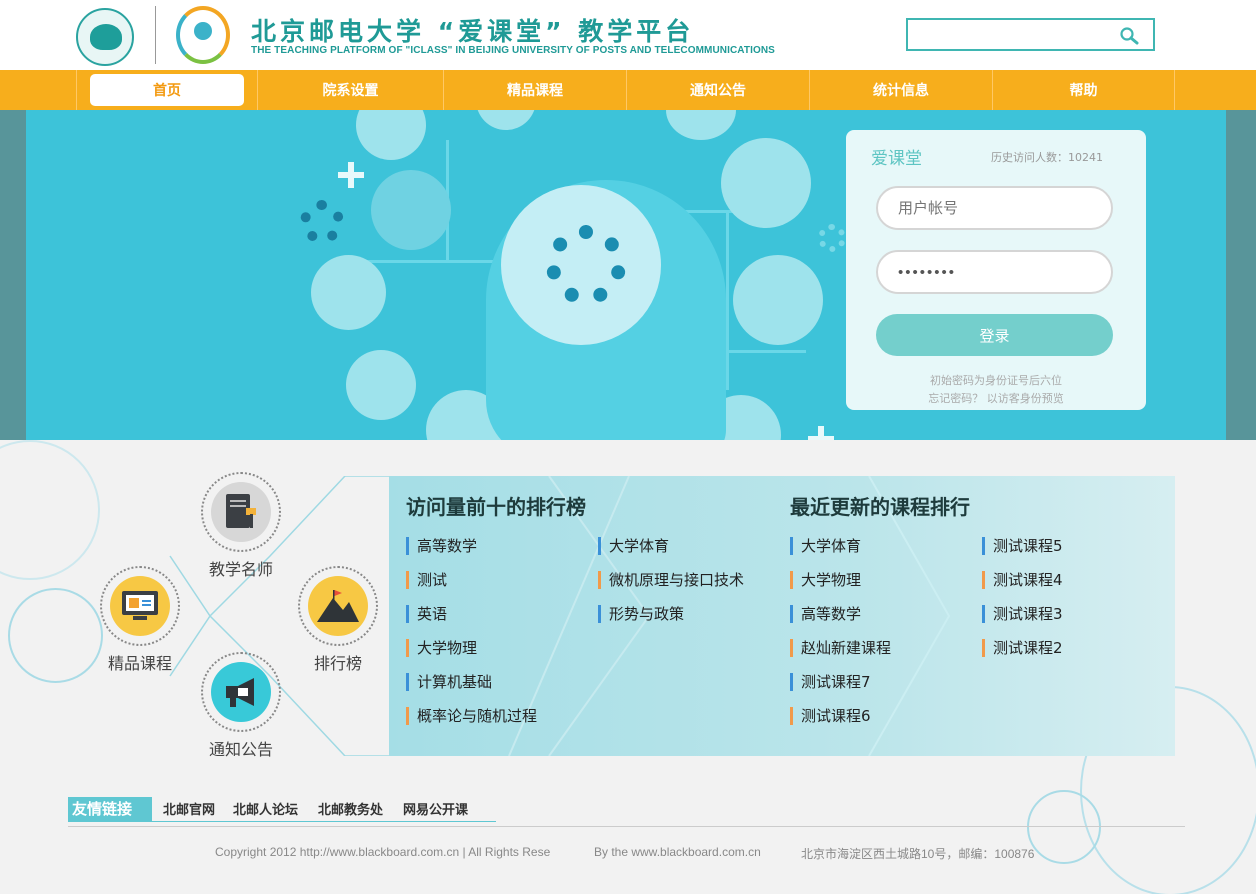 The image size is (1256, 894). I want to click on footer-divider, so click(626, 826).